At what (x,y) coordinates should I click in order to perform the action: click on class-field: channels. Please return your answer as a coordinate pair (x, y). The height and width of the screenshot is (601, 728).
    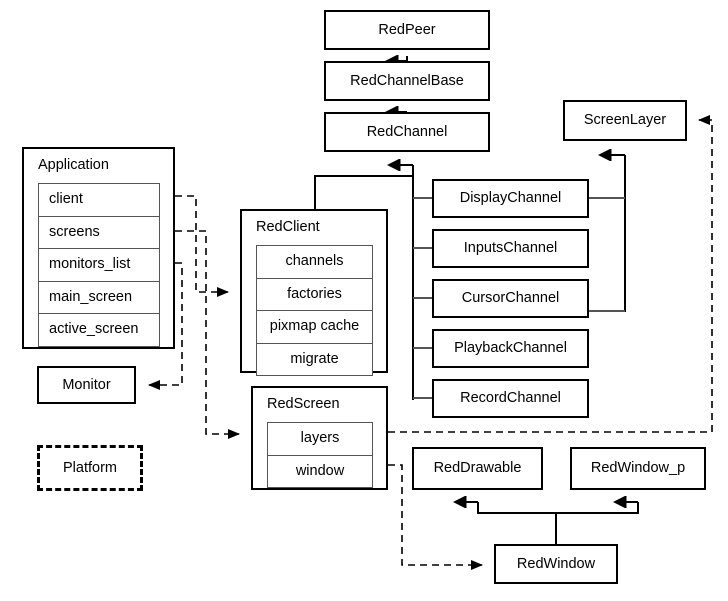
    Looking at the image, I should click on (314, 262).